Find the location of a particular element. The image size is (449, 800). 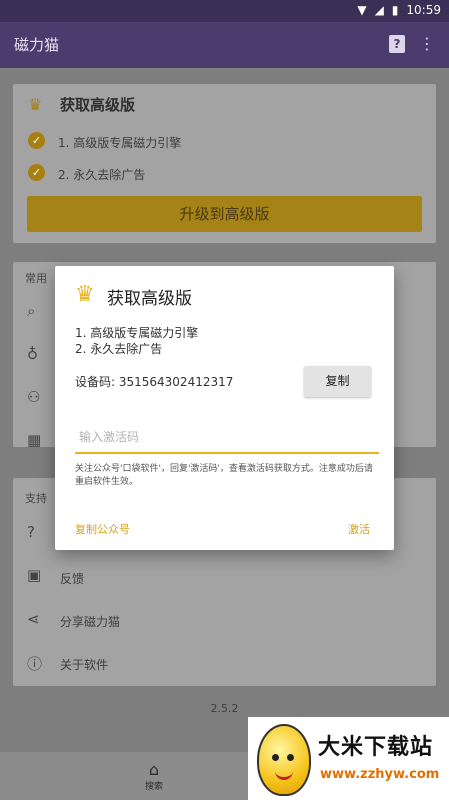

help-circle-icon: ? is located at coordinates (31, 532).